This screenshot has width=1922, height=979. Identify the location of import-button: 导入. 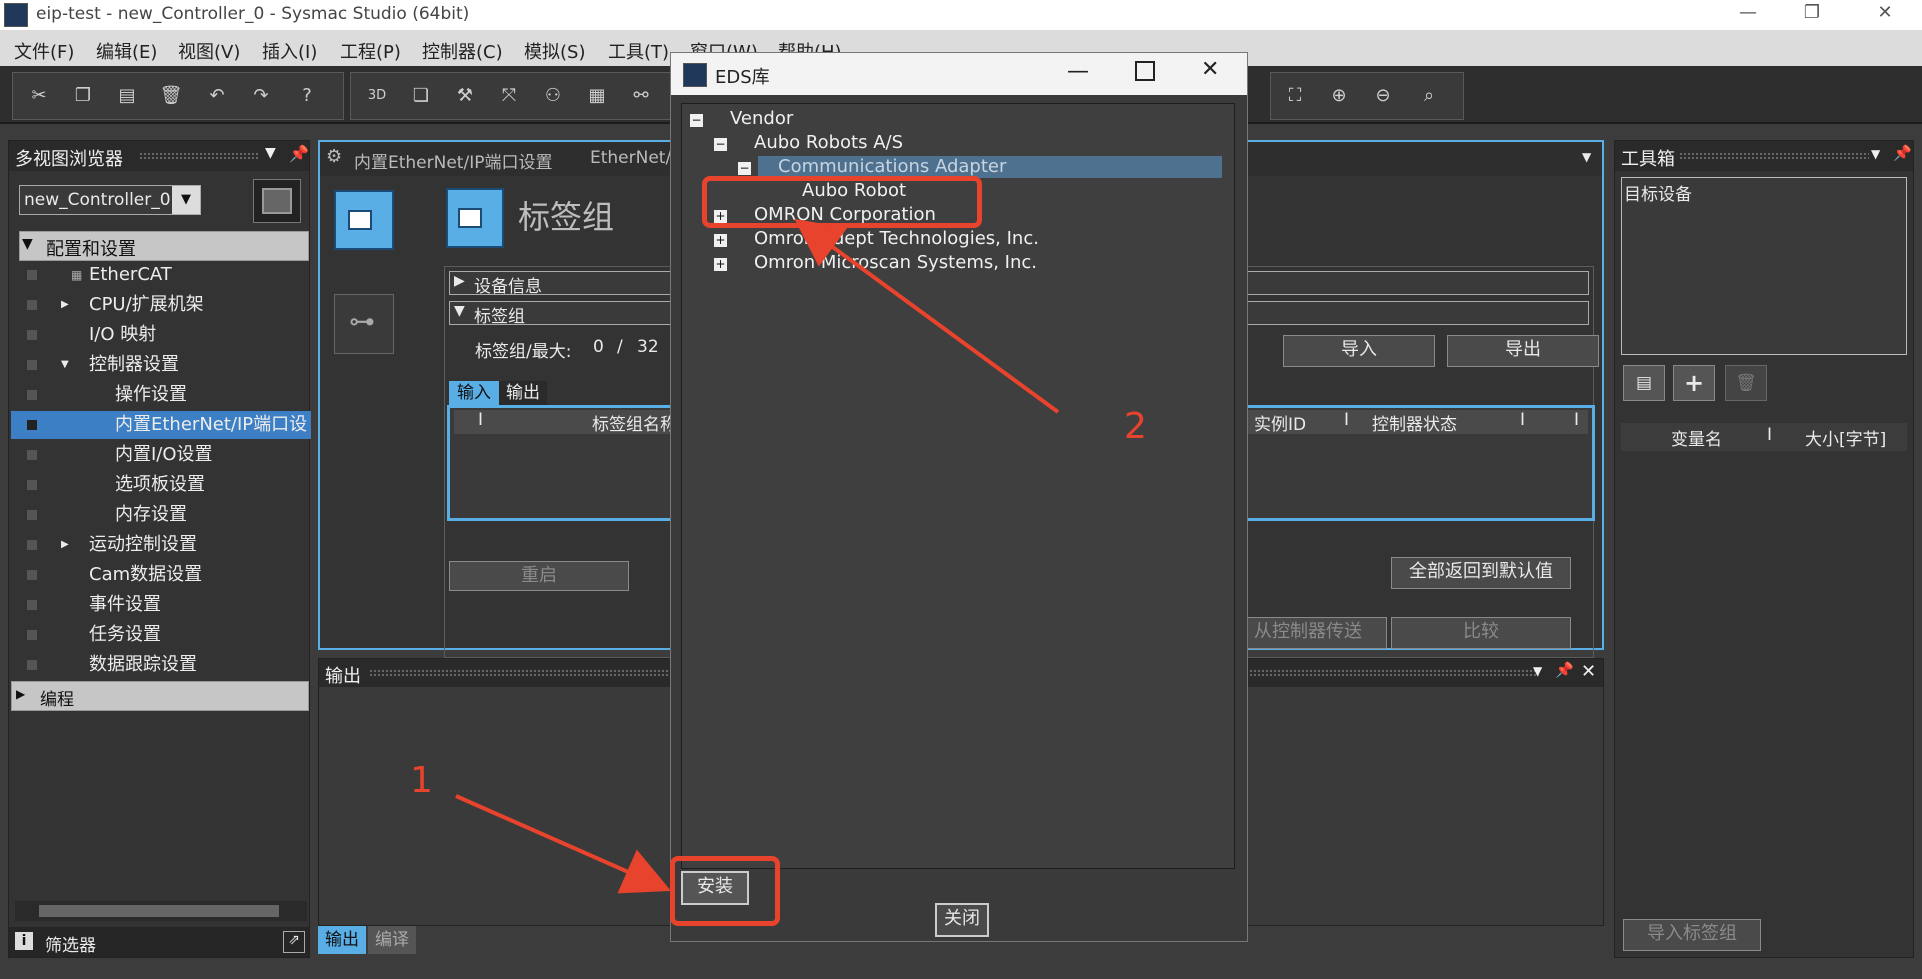
(1359, 351).